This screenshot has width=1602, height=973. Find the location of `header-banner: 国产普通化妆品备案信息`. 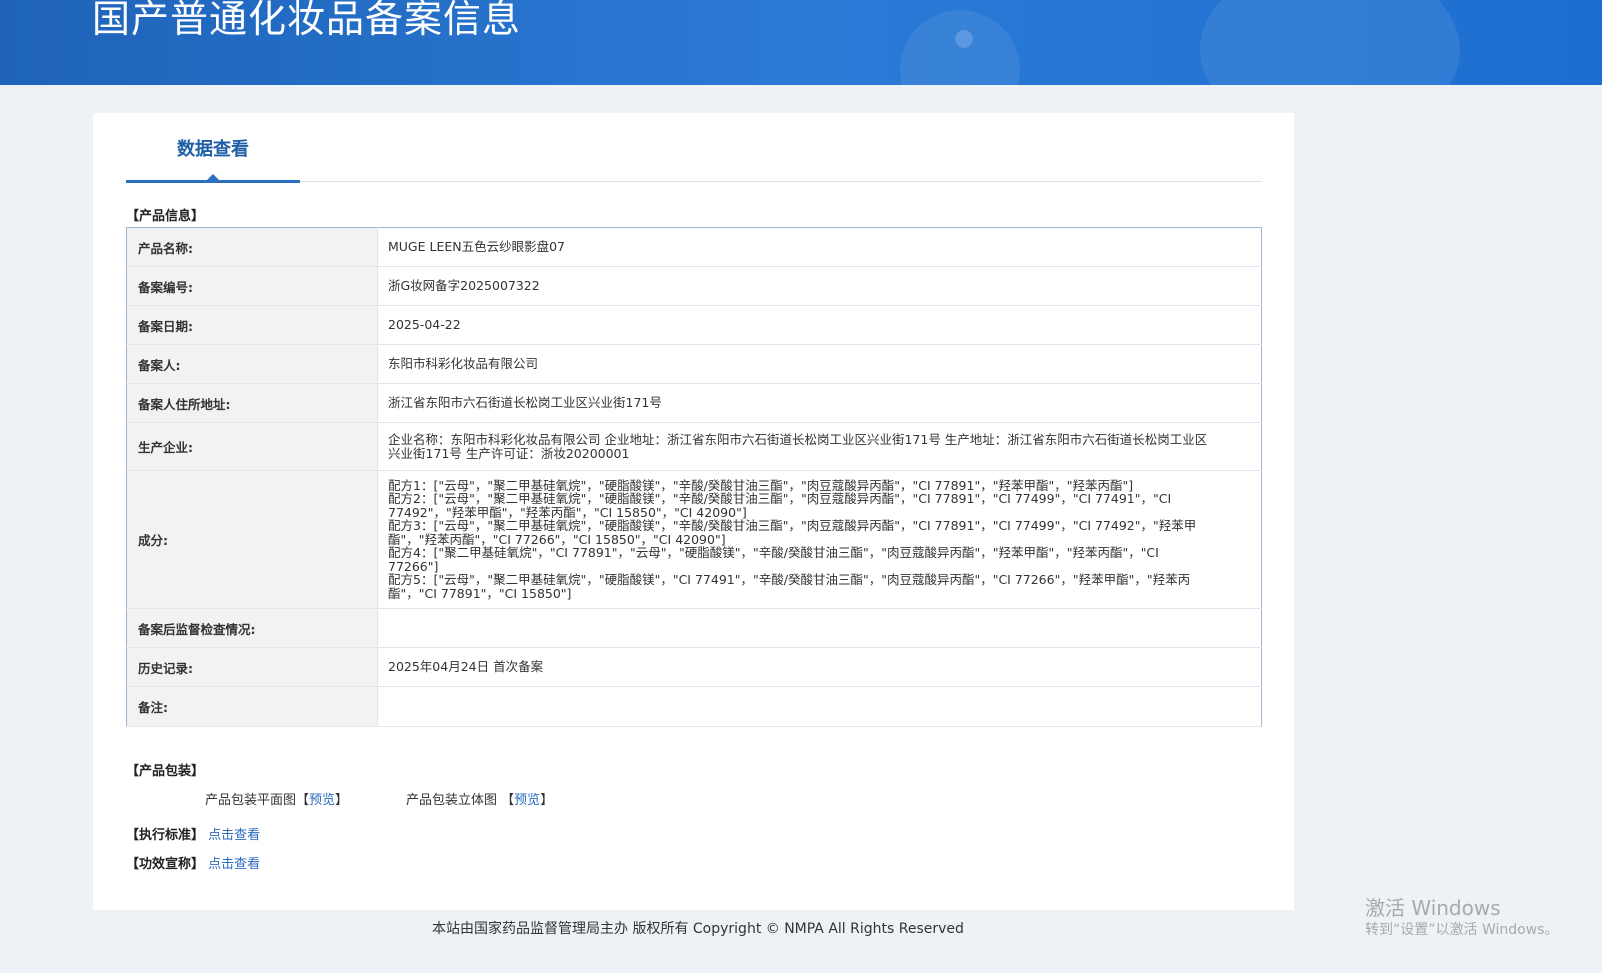

header-banner: 国产普通化妆品备案信息 is located at coordinates (801, 42).